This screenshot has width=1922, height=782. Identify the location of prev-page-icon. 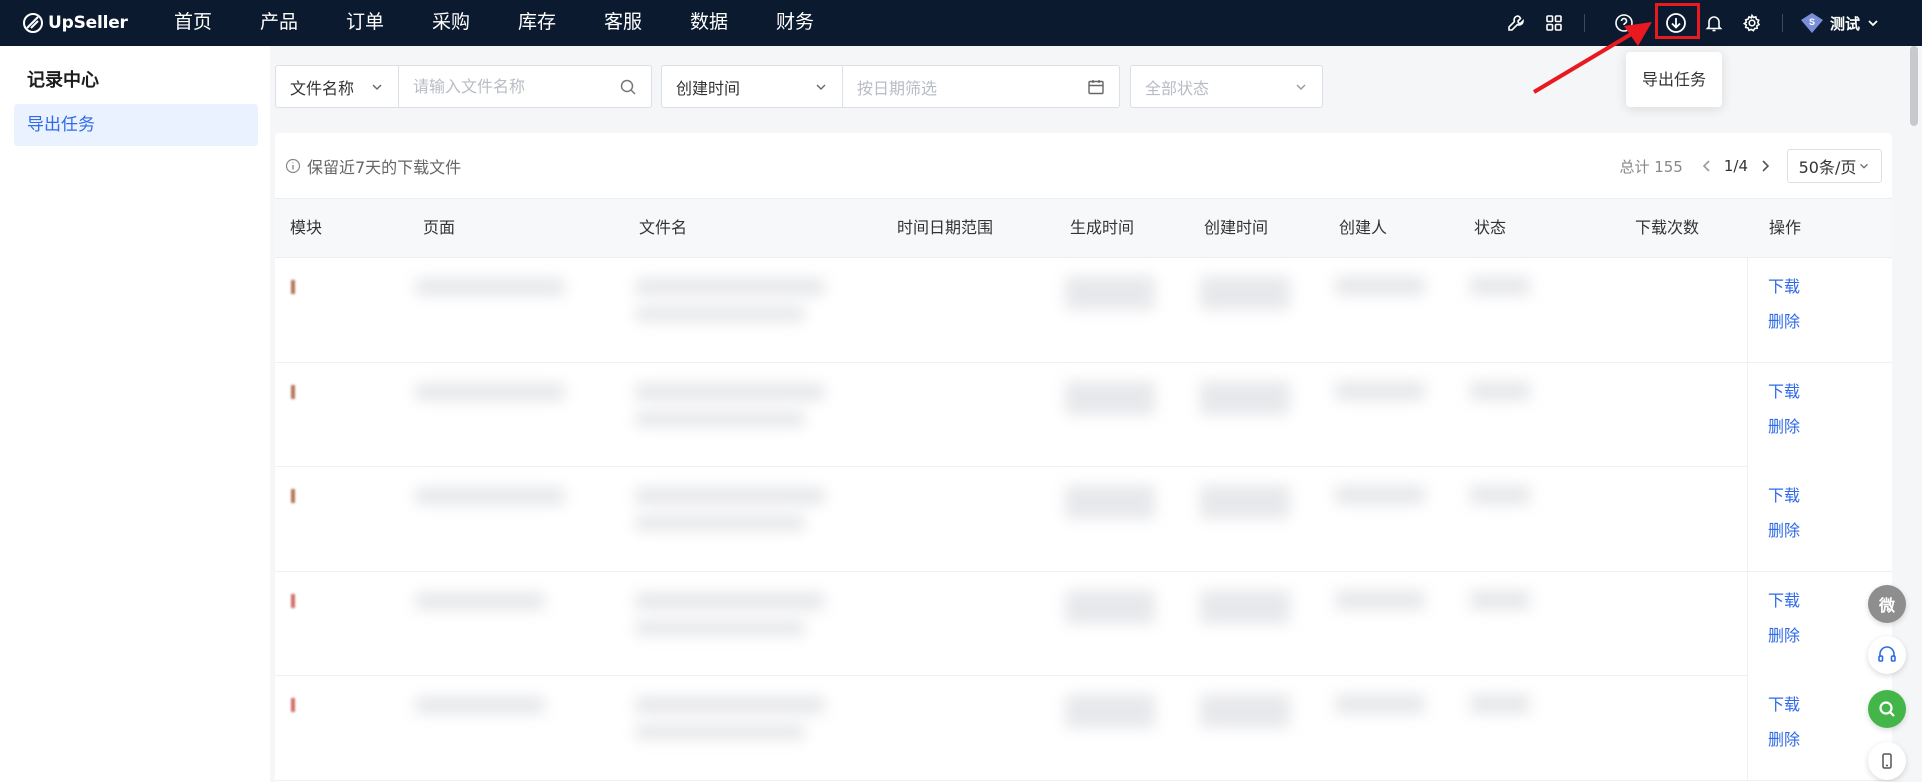
(1707, 166).